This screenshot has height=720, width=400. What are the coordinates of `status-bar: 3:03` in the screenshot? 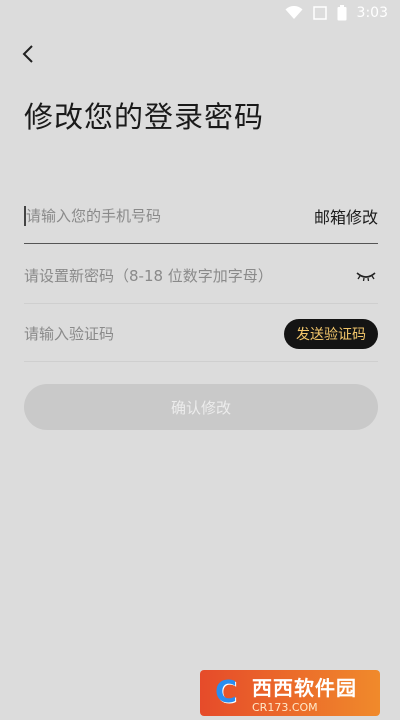 It's located at (200, 13).